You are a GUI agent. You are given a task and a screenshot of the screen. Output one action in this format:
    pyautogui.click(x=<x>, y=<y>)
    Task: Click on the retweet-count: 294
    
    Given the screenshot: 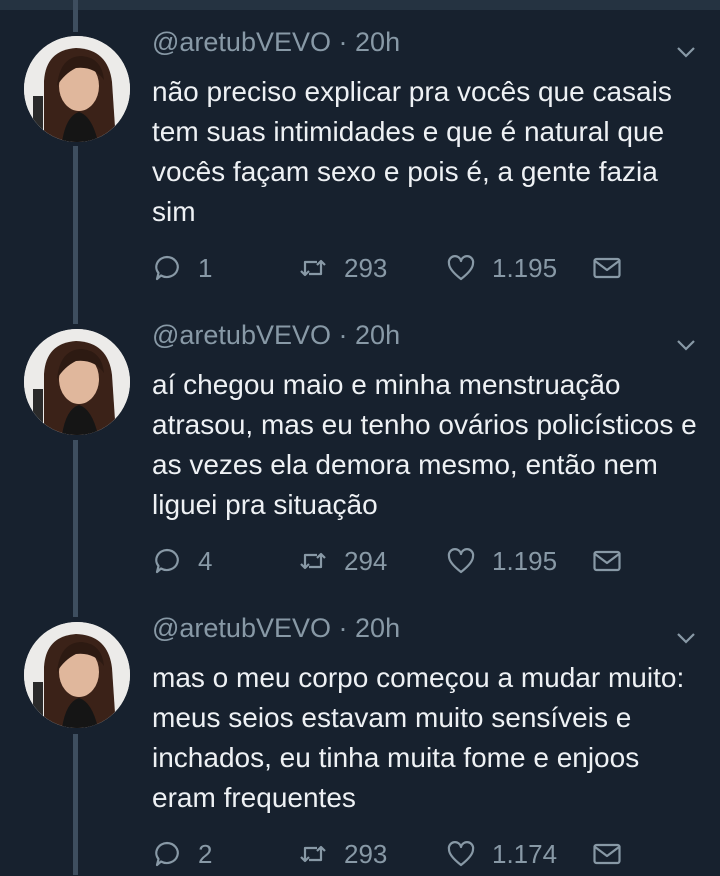 What is the action you would take?
    pyautogui.click(x=366, y=560)
    